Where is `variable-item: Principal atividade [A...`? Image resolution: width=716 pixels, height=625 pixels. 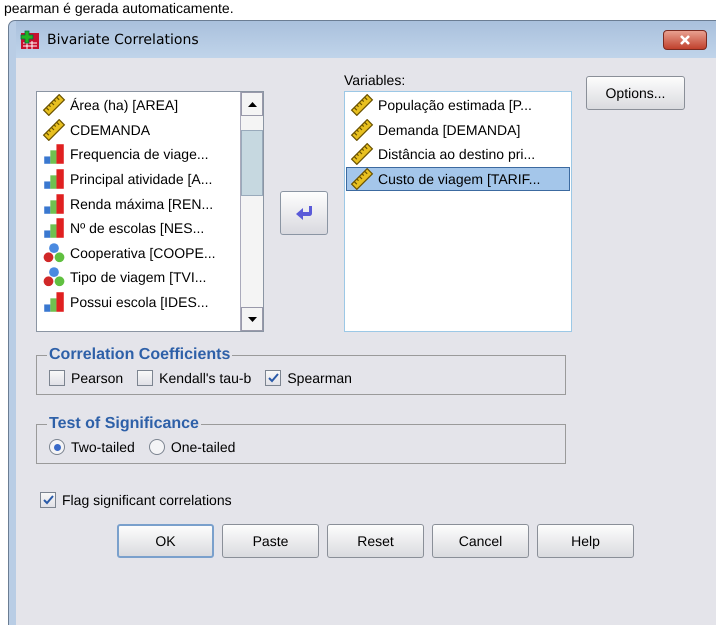 variable-item: Principal atividade [A... is located at coordinates (138, 179).